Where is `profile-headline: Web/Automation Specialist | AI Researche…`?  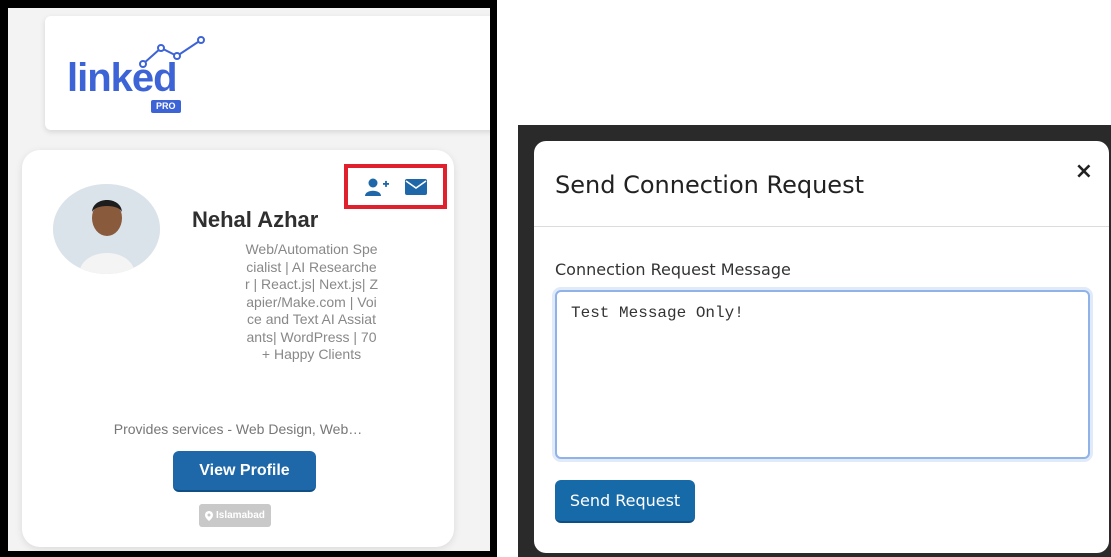 profile-headline: Web/Automation Specialist | AI Researche… is located at coordinates (311, 301).